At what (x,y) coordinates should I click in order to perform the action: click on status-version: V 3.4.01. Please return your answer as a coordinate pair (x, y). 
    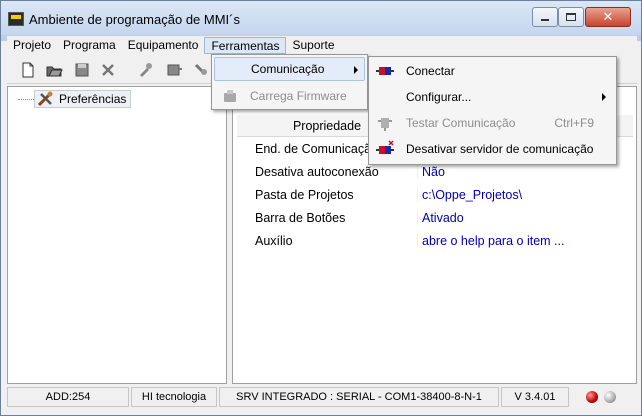
    Looking at the image, I should click on (535, 397).